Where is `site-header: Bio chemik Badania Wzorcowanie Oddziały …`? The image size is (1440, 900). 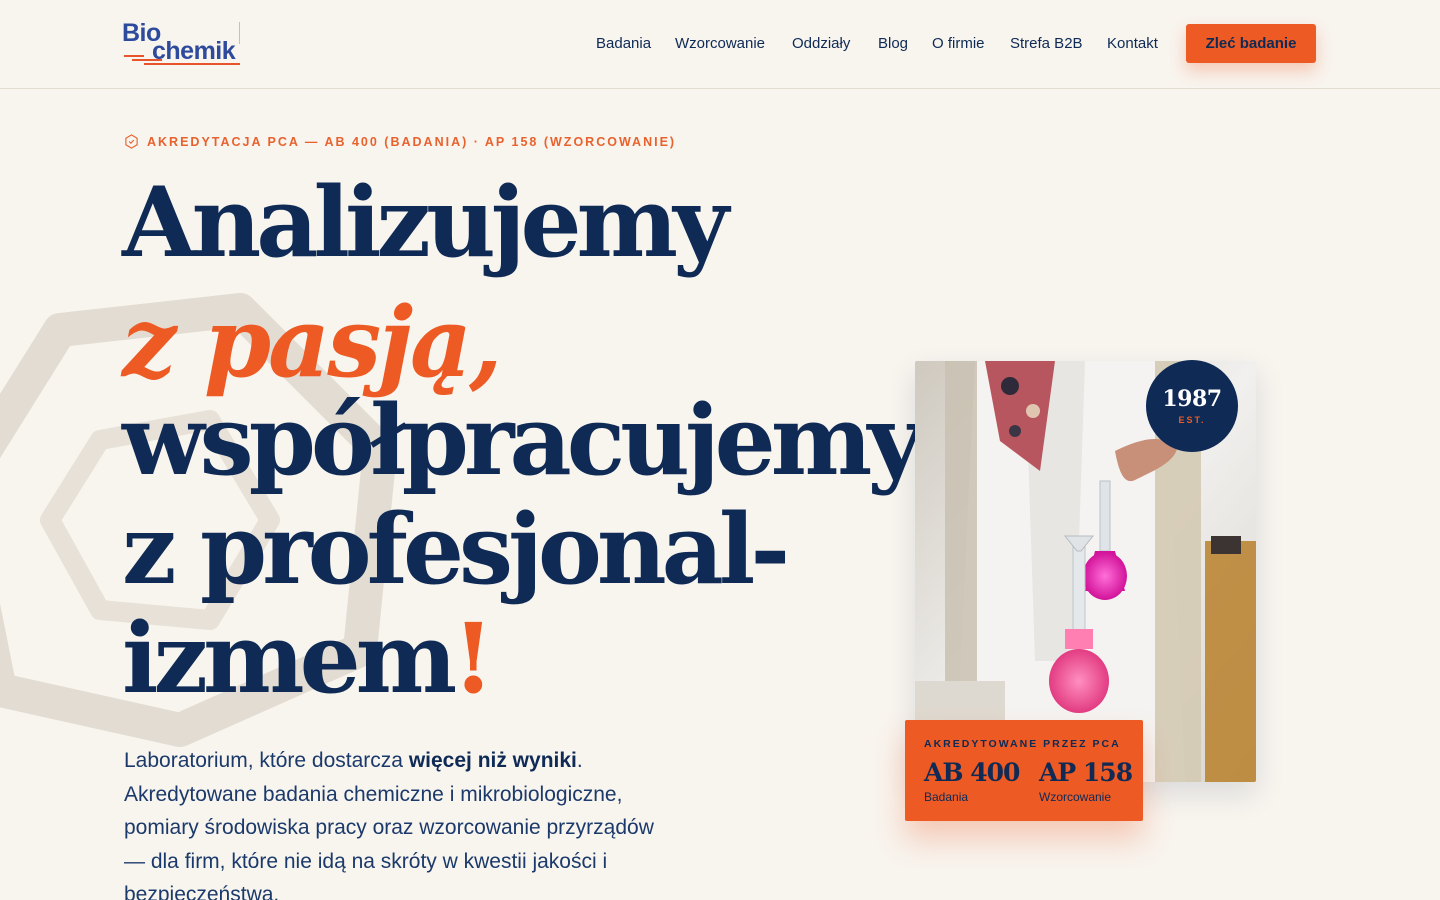 site-header: Bio chemik Badania Wzorcowanie Oddziały … is located at coordinates (720, 44).